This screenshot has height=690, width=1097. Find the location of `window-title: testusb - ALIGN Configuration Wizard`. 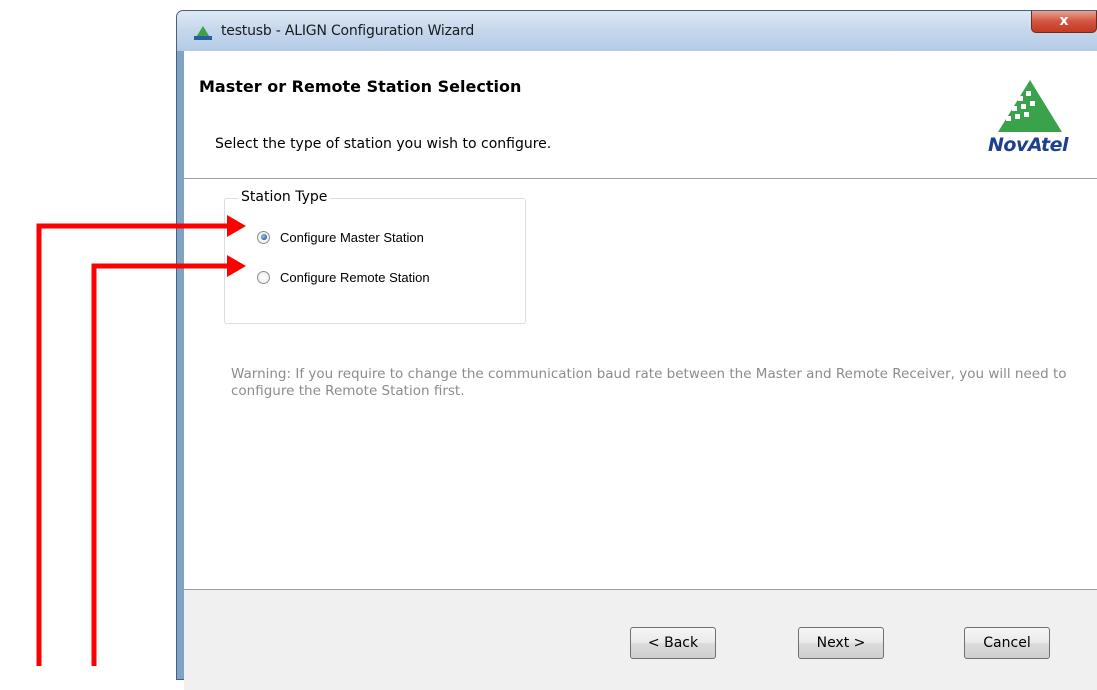

window-title: testusb - ALIGN Configuration Wizard is located at coordinates (348, 31).